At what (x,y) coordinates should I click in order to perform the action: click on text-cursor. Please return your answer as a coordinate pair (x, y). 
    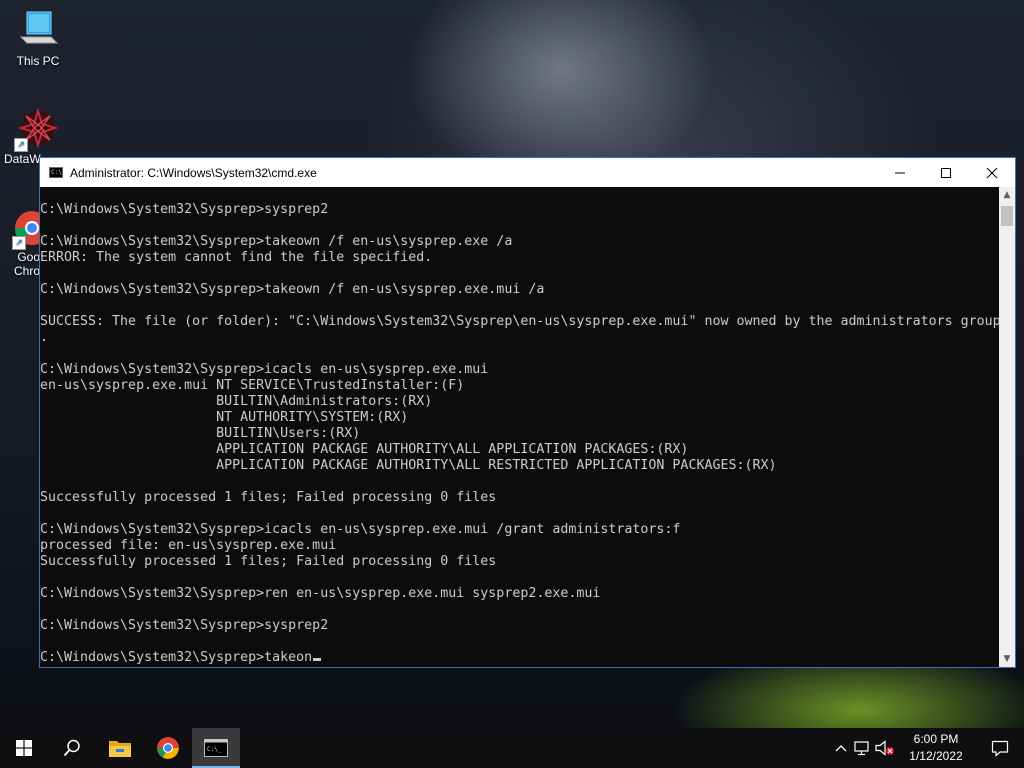
    Looking at the image, I should click on (317, 659).